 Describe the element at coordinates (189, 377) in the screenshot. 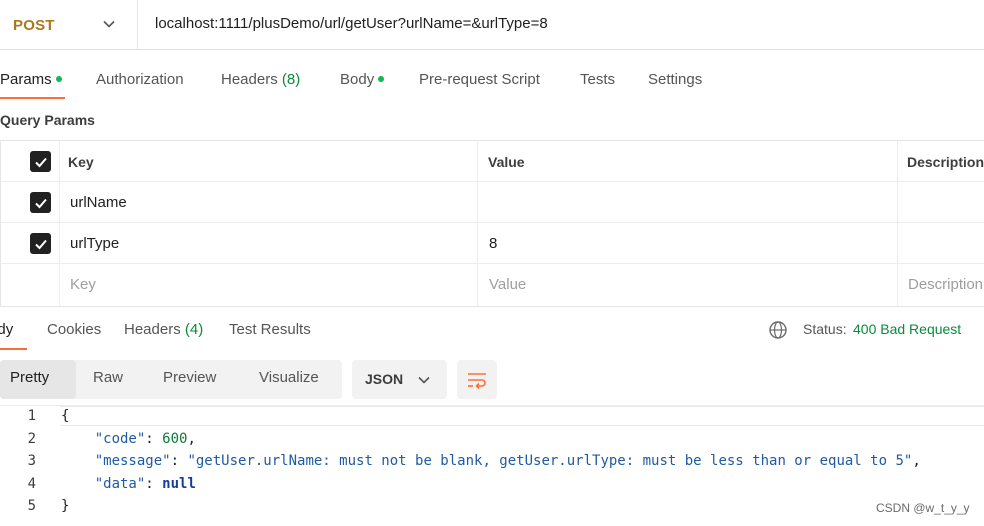

I see `view-preview-button: Preview` at that location.